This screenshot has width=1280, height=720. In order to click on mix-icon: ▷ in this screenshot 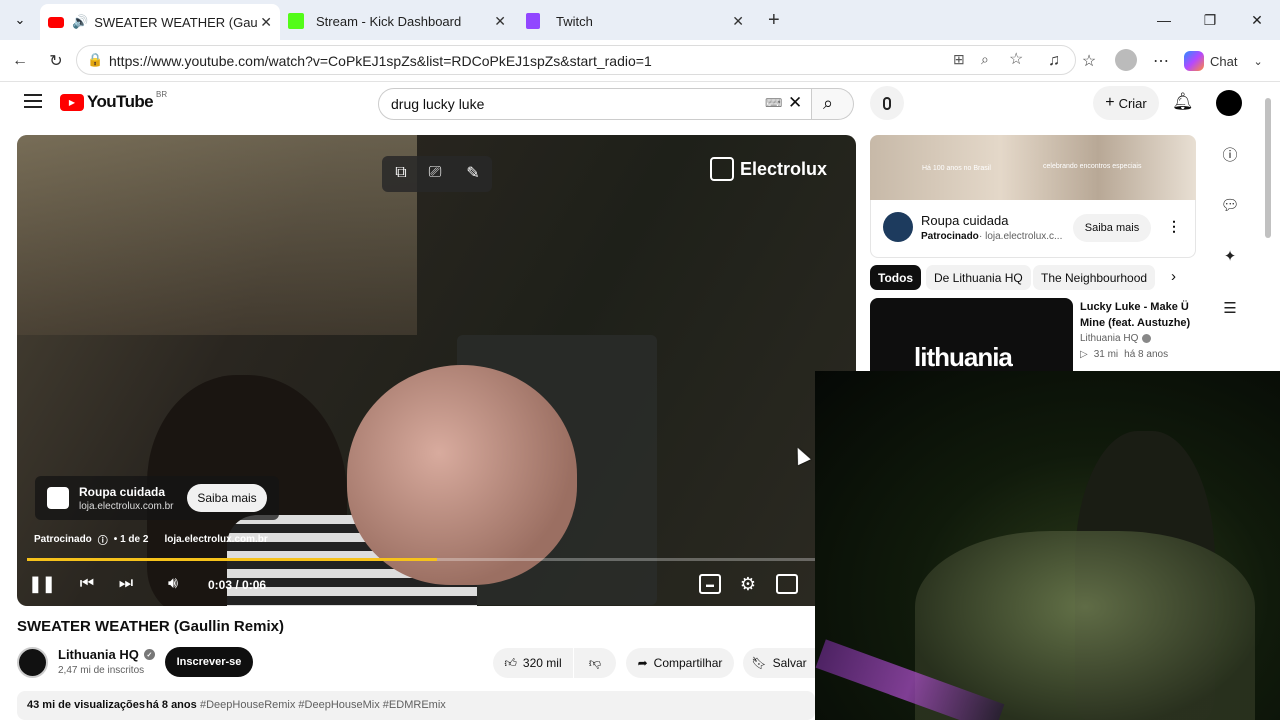, I will do `click(1084, 354)`.